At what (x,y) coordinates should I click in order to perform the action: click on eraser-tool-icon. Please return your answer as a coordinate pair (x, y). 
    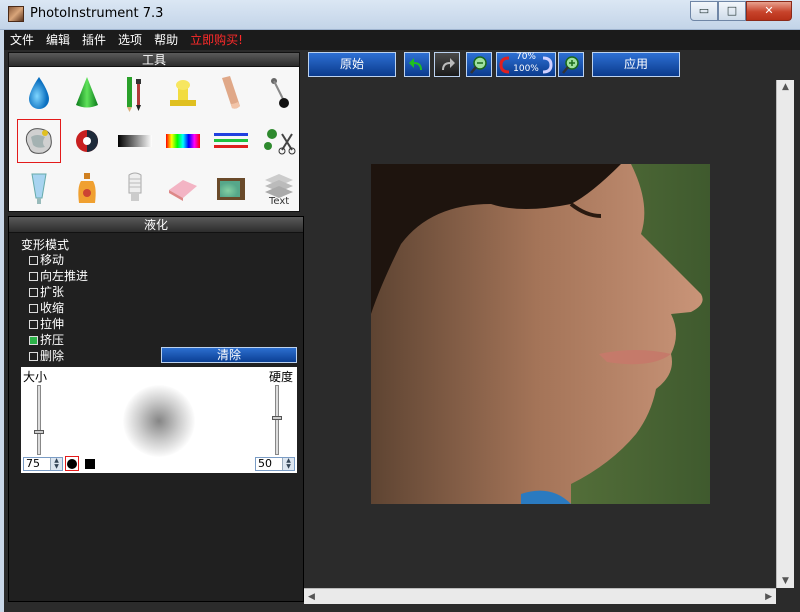
    Looking at the image, I should click on (183, 189).